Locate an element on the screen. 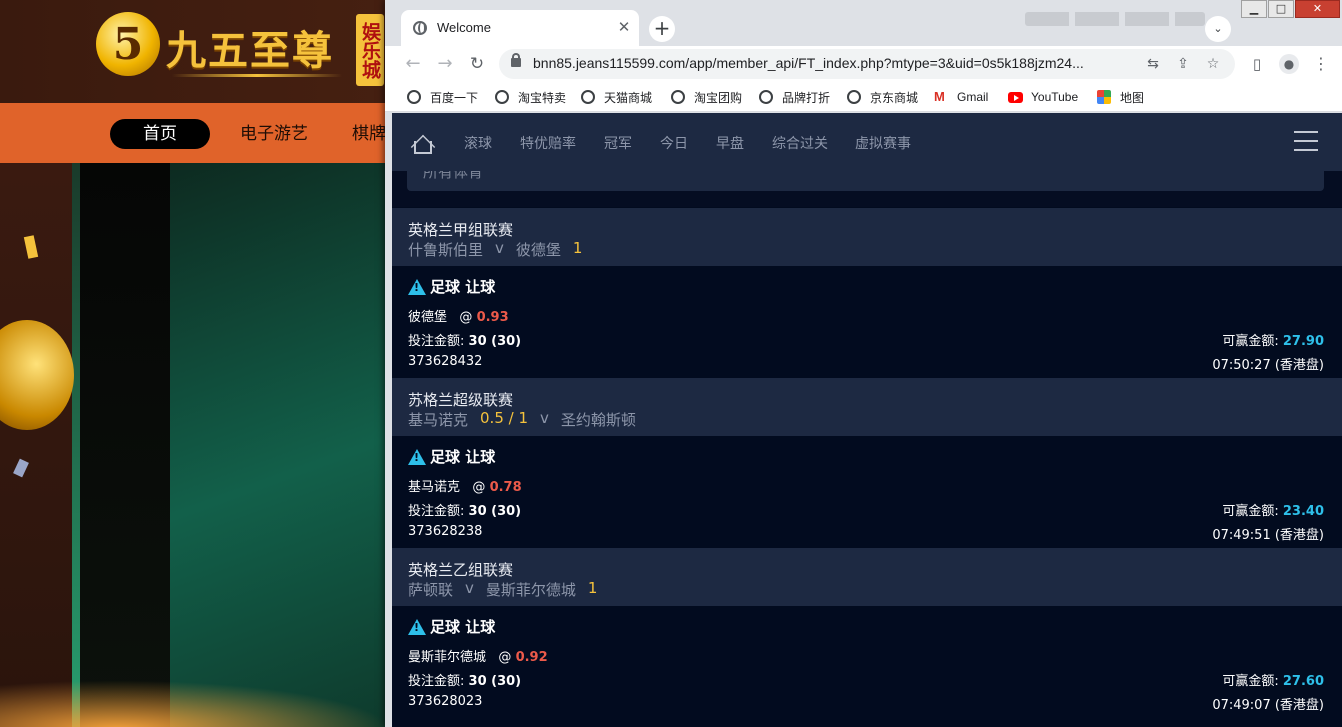  sports-nav: 滚球 特优赔率 冠军 今日 早盘 综合过关 虚拟赛事 is located at coordinates (867, 142).